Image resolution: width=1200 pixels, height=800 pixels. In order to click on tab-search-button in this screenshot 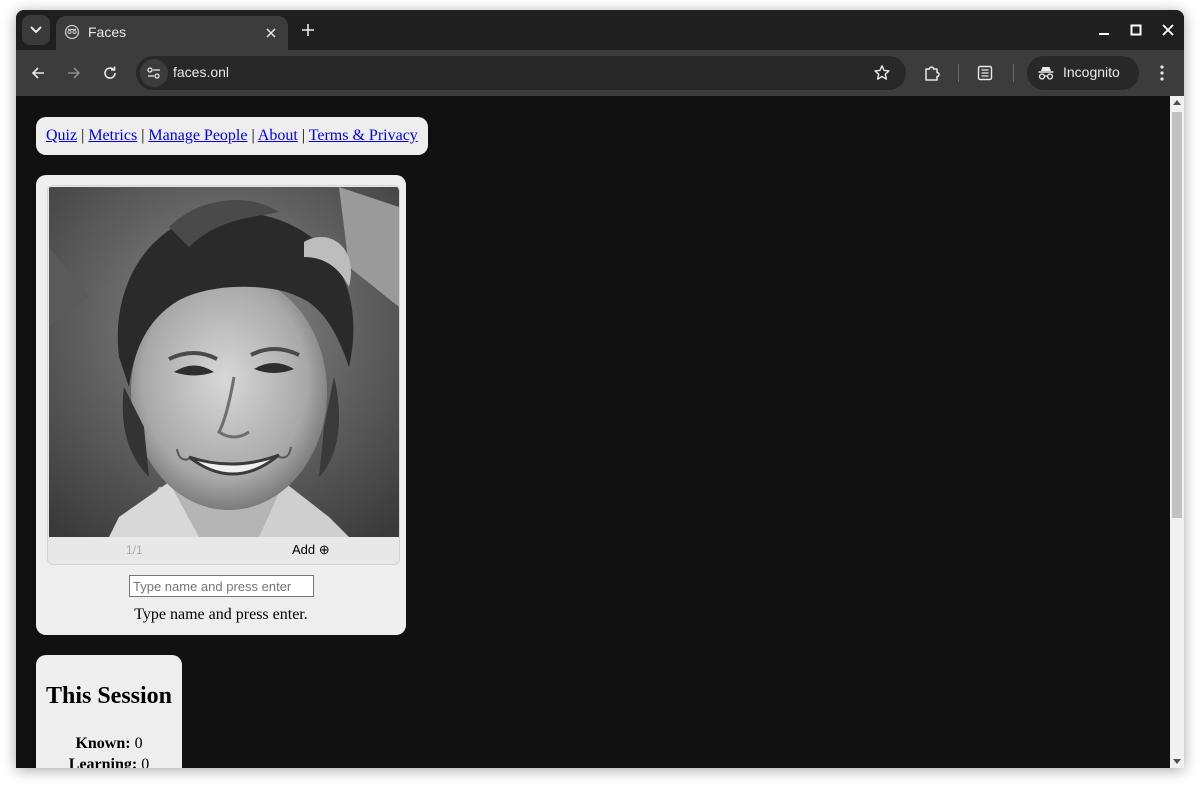, I will do `click(36, 30)`.